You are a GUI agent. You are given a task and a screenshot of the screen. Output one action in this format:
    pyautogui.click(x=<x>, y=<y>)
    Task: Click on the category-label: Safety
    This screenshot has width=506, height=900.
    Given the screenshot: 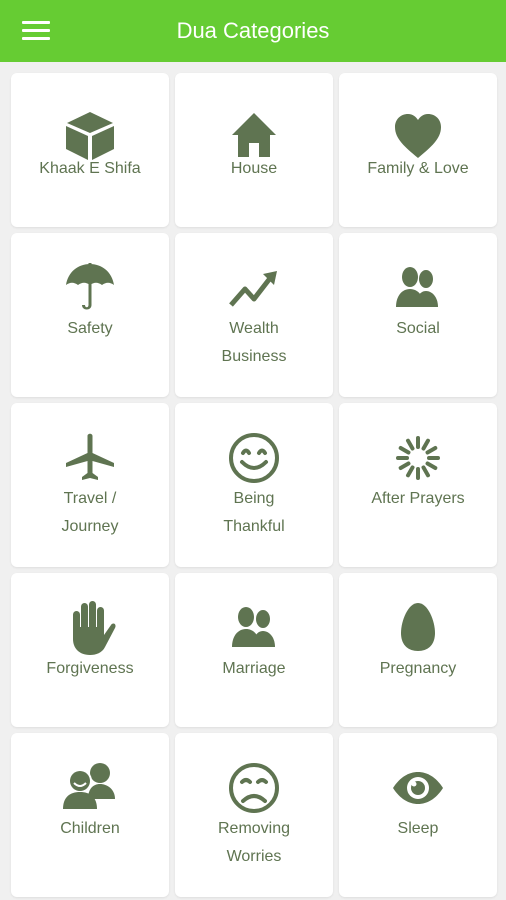 What is the action you would take?
    pyautogui.click(x=90, y=328)
    